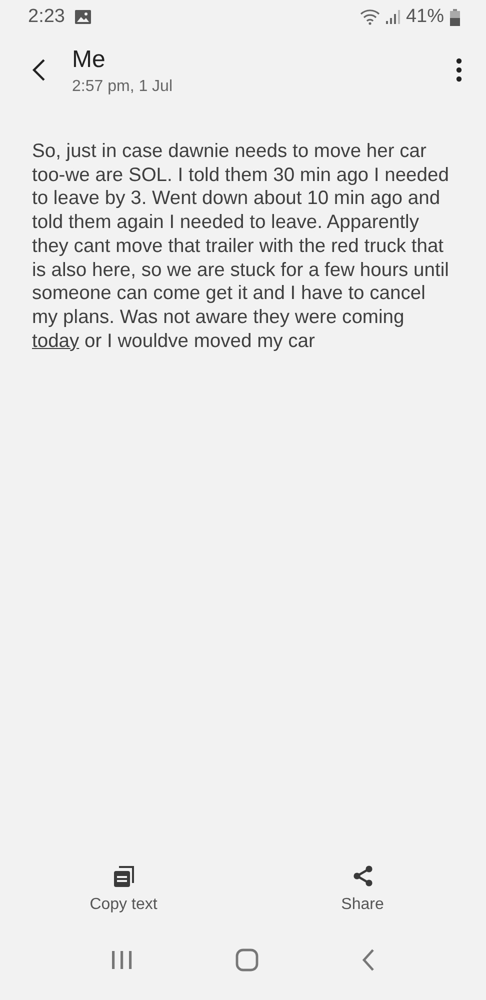 Image resolution: width=486 pixels, height=1000 pixels. I want to click on copy-icon, so click(124, 876).